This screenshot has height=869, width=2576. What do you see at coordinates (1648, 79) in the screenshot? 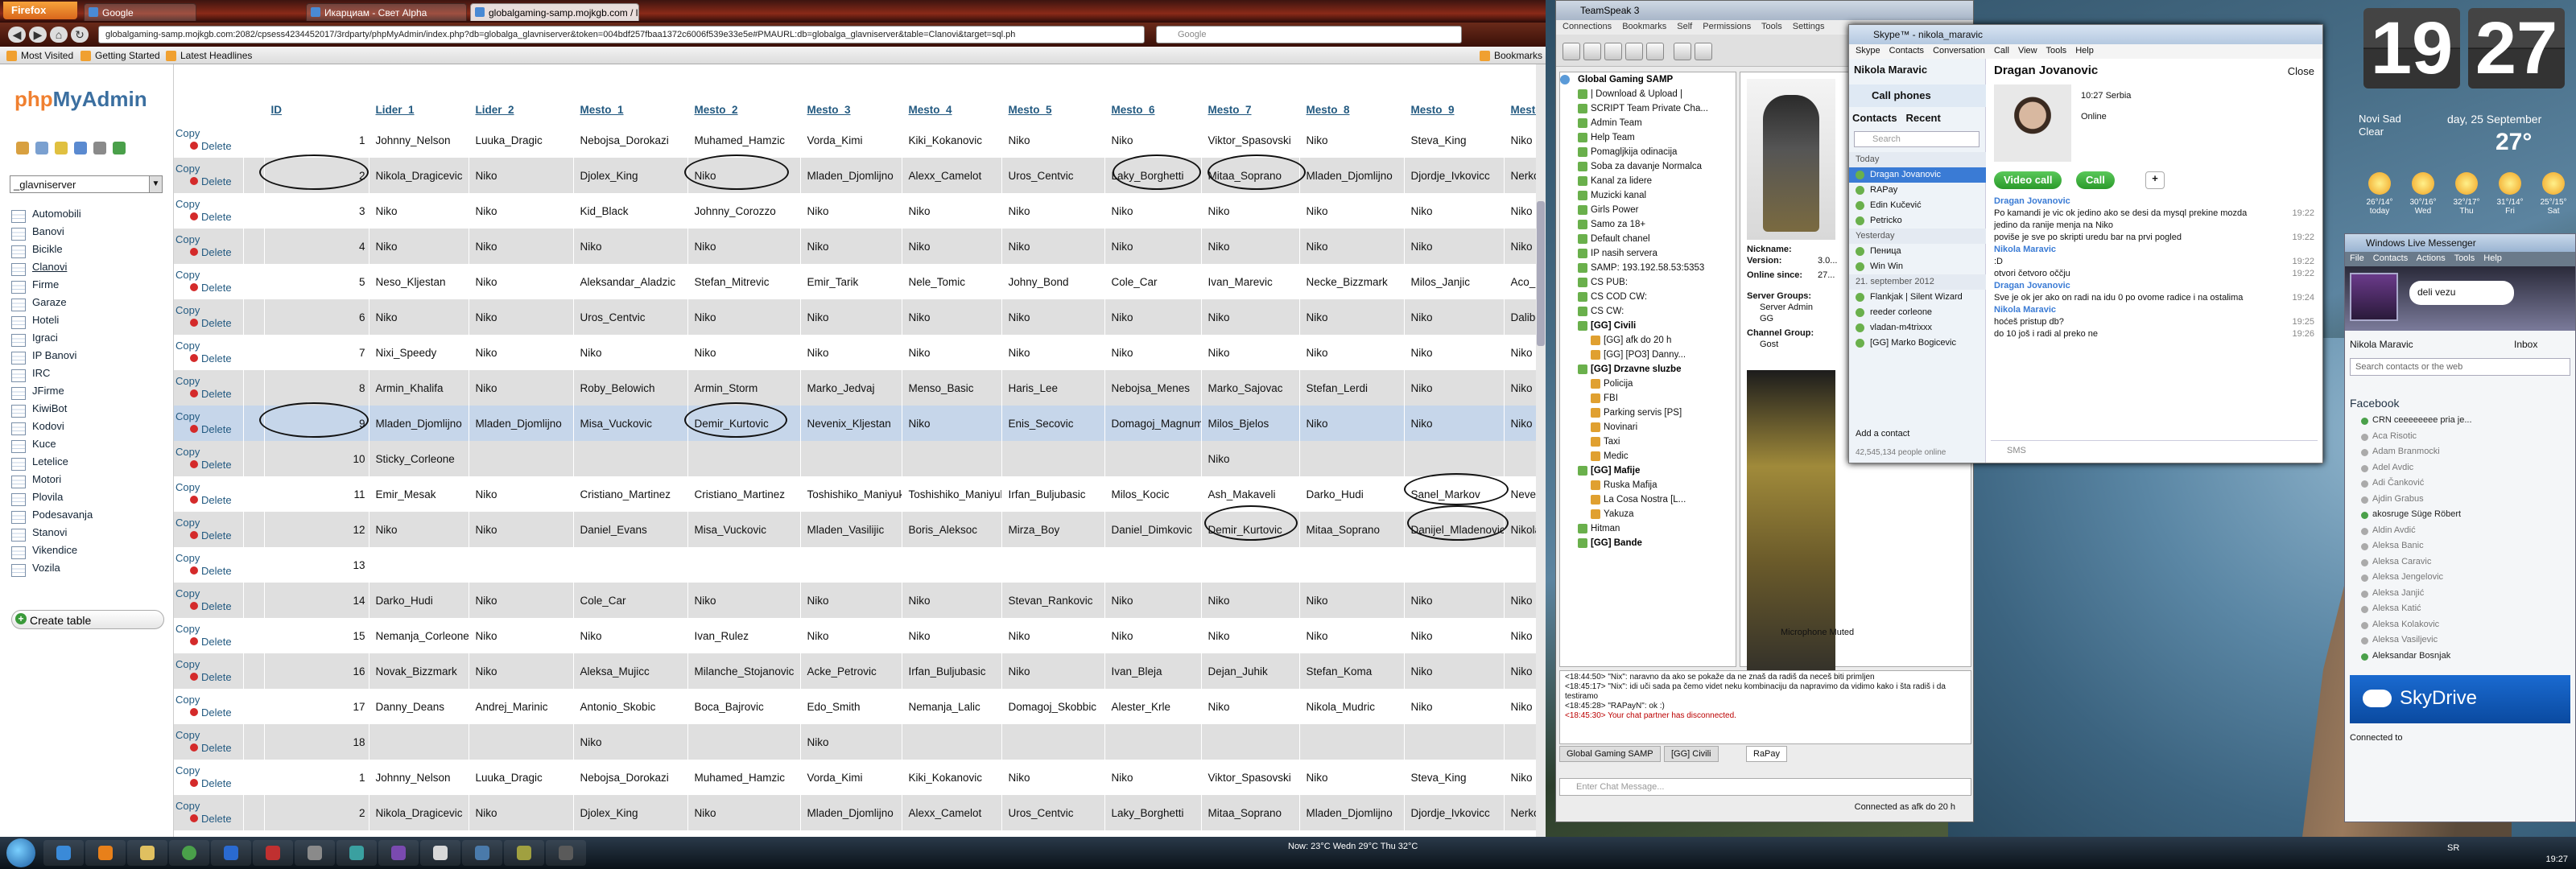
I see `channel-item: Global Gaming SAMP` at bounding box center [1648, 79].